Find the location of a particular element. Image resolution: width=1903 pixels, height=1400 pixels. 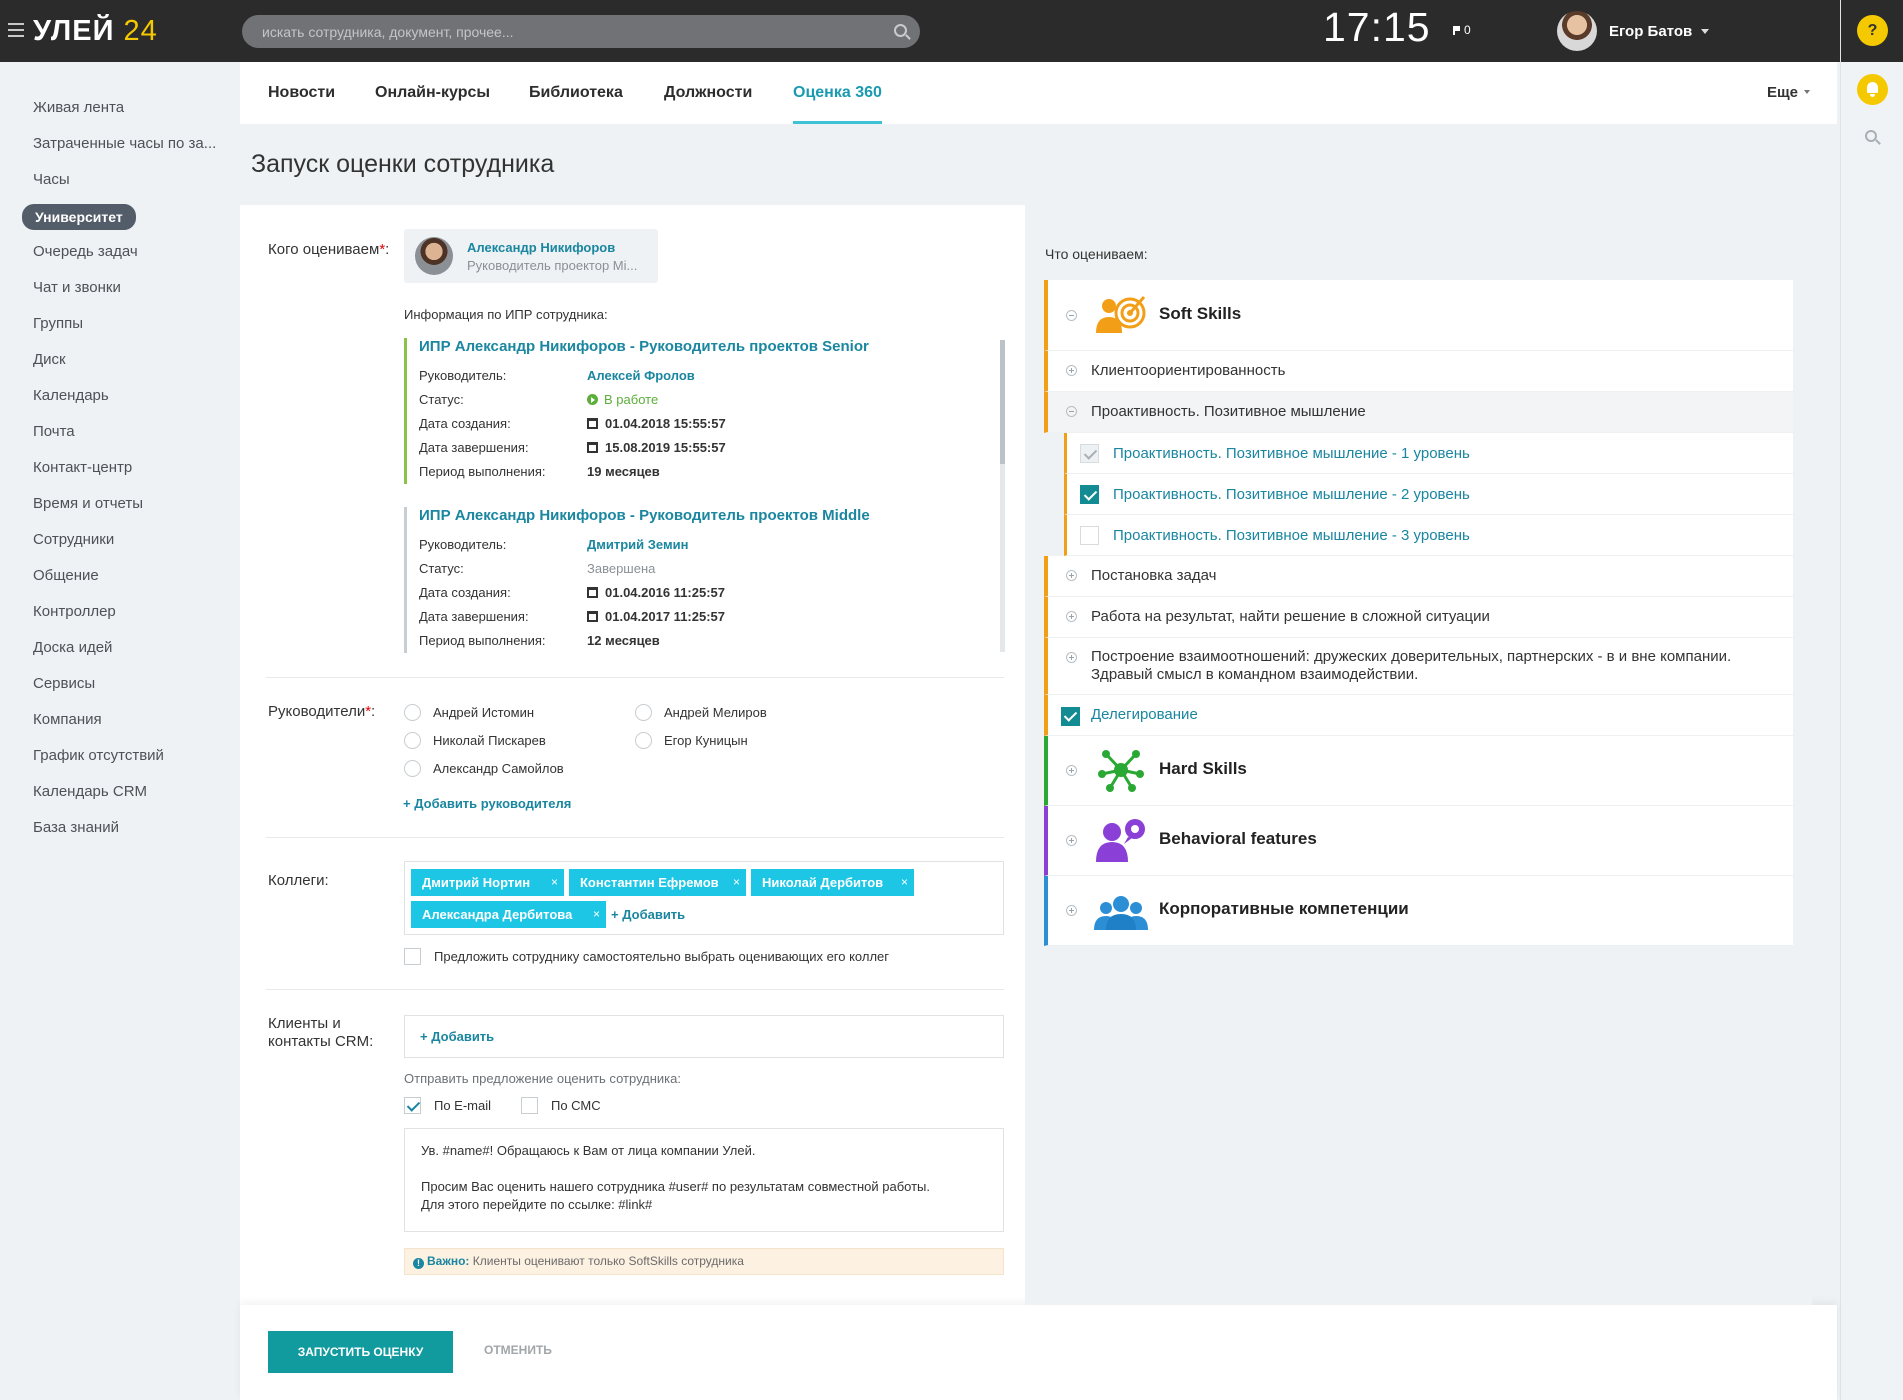

sidebar-item-ideas: Доска идей is located at coordinates (119, 648).